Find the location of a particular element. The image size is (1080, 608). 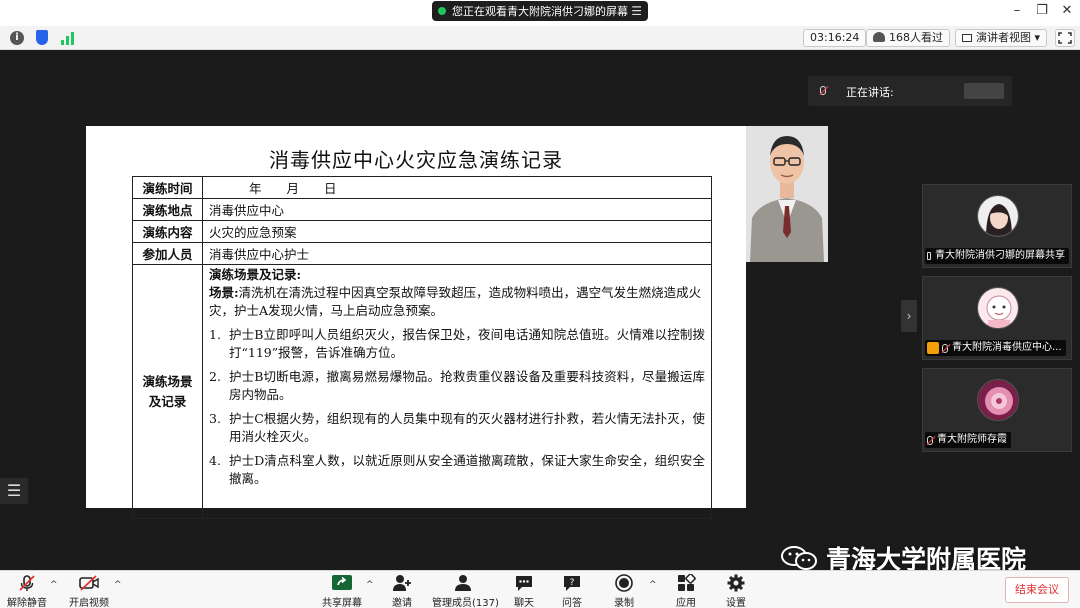

view-mode-label: 演讲者视图 is located at coordinates (1003, 37).